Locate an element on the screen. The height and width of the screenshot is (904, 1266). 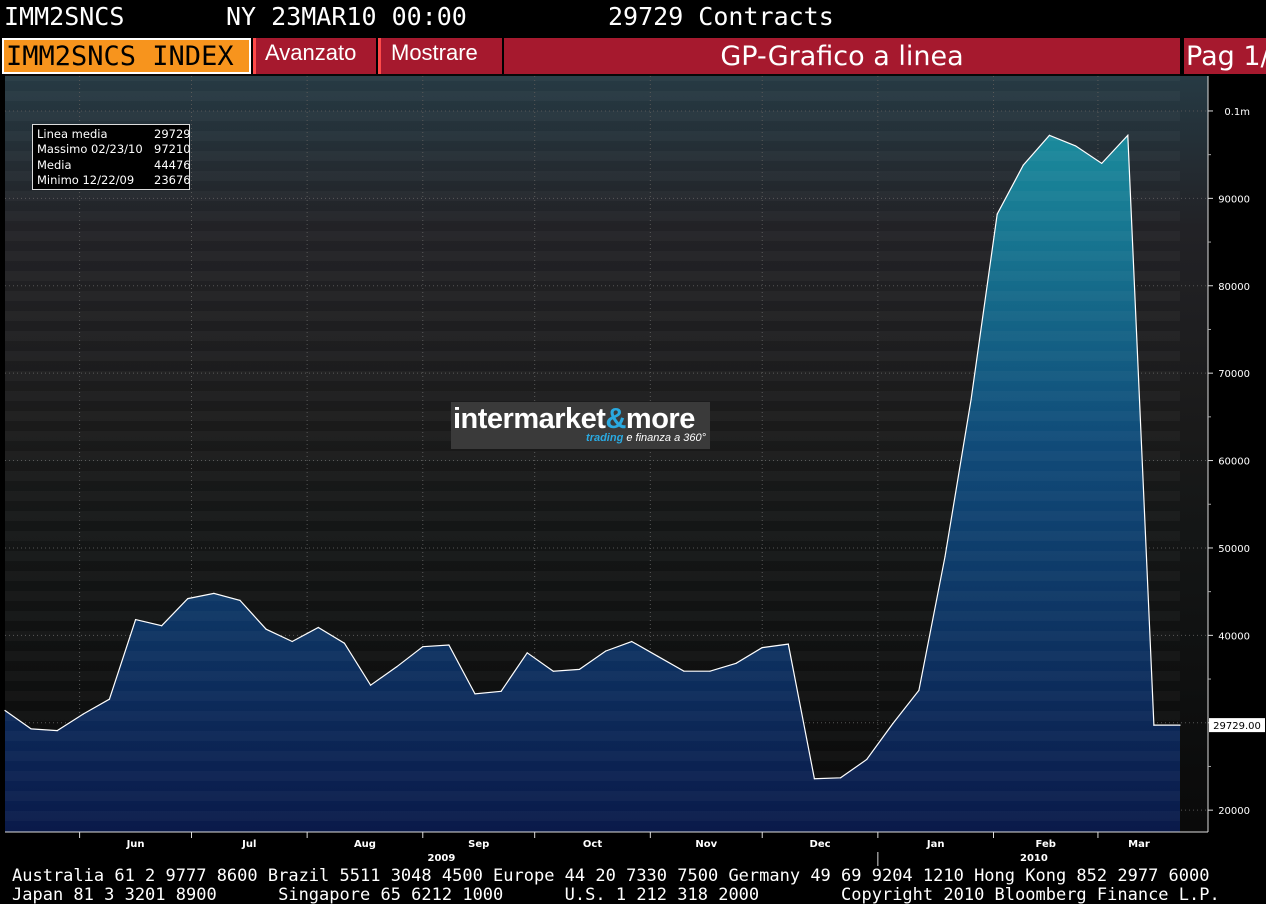
legend-label: Linea media is located at coordinates (72, 134).